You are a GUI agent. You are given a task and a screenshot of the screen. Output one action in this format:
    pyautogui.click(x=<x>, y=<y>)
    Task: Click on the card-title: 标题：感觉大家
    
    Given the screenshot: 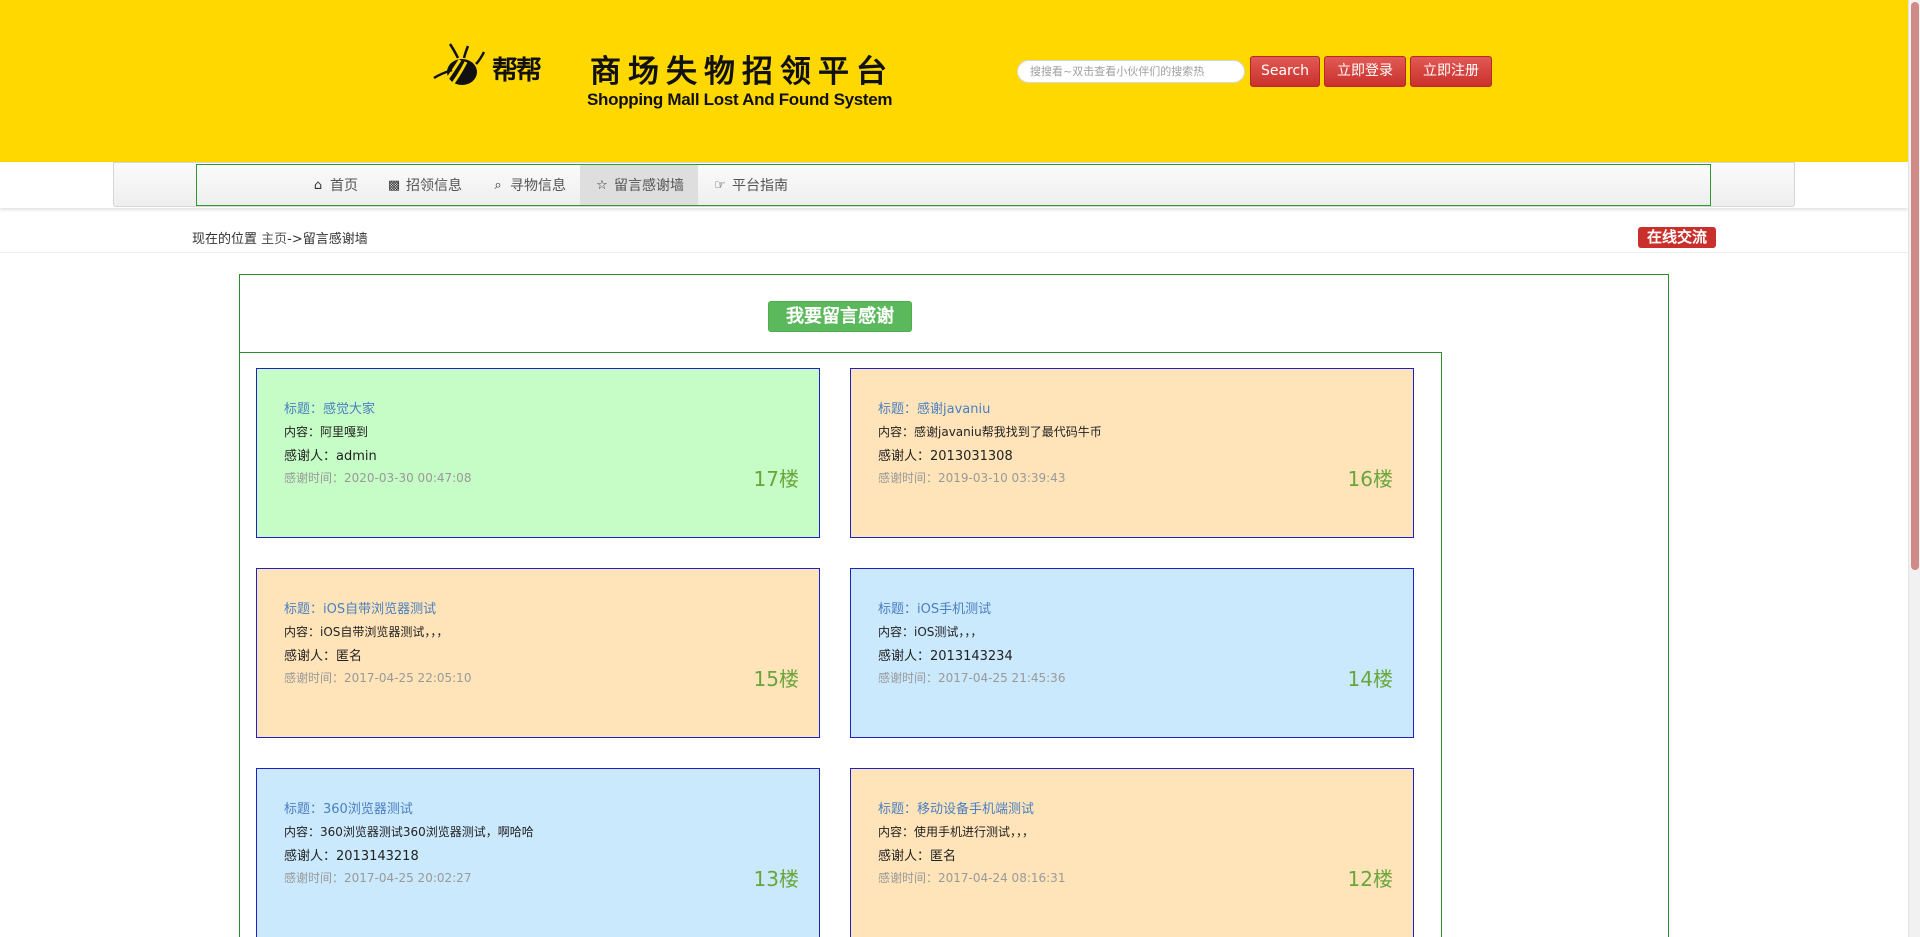 What is the action you would take?
    pyautogui.click(x=329, y=407)
    